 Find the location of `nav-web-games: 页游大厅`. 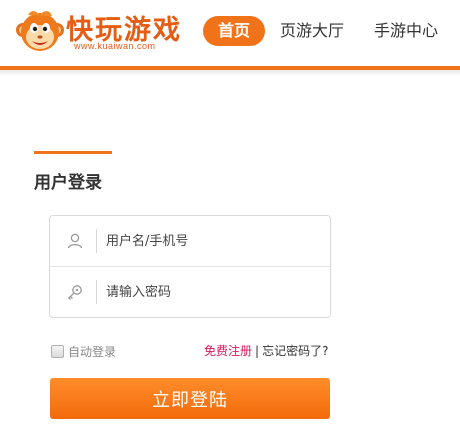

nav-web-games: 页游大厅 is located at coordinates (312, 31).